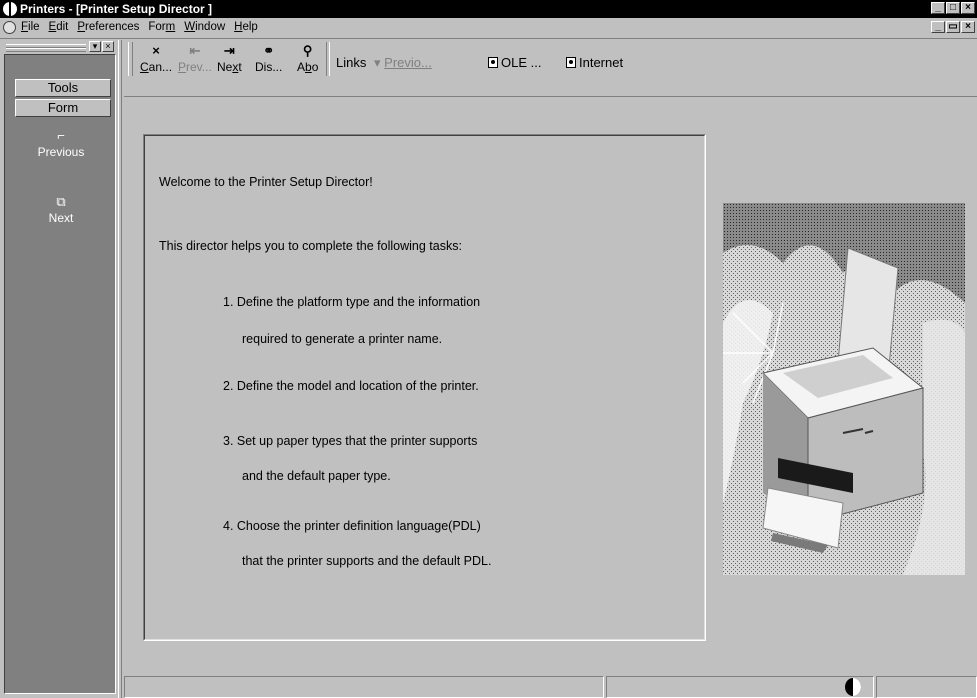  I want to click on status-segment-main, so click(364, 687).